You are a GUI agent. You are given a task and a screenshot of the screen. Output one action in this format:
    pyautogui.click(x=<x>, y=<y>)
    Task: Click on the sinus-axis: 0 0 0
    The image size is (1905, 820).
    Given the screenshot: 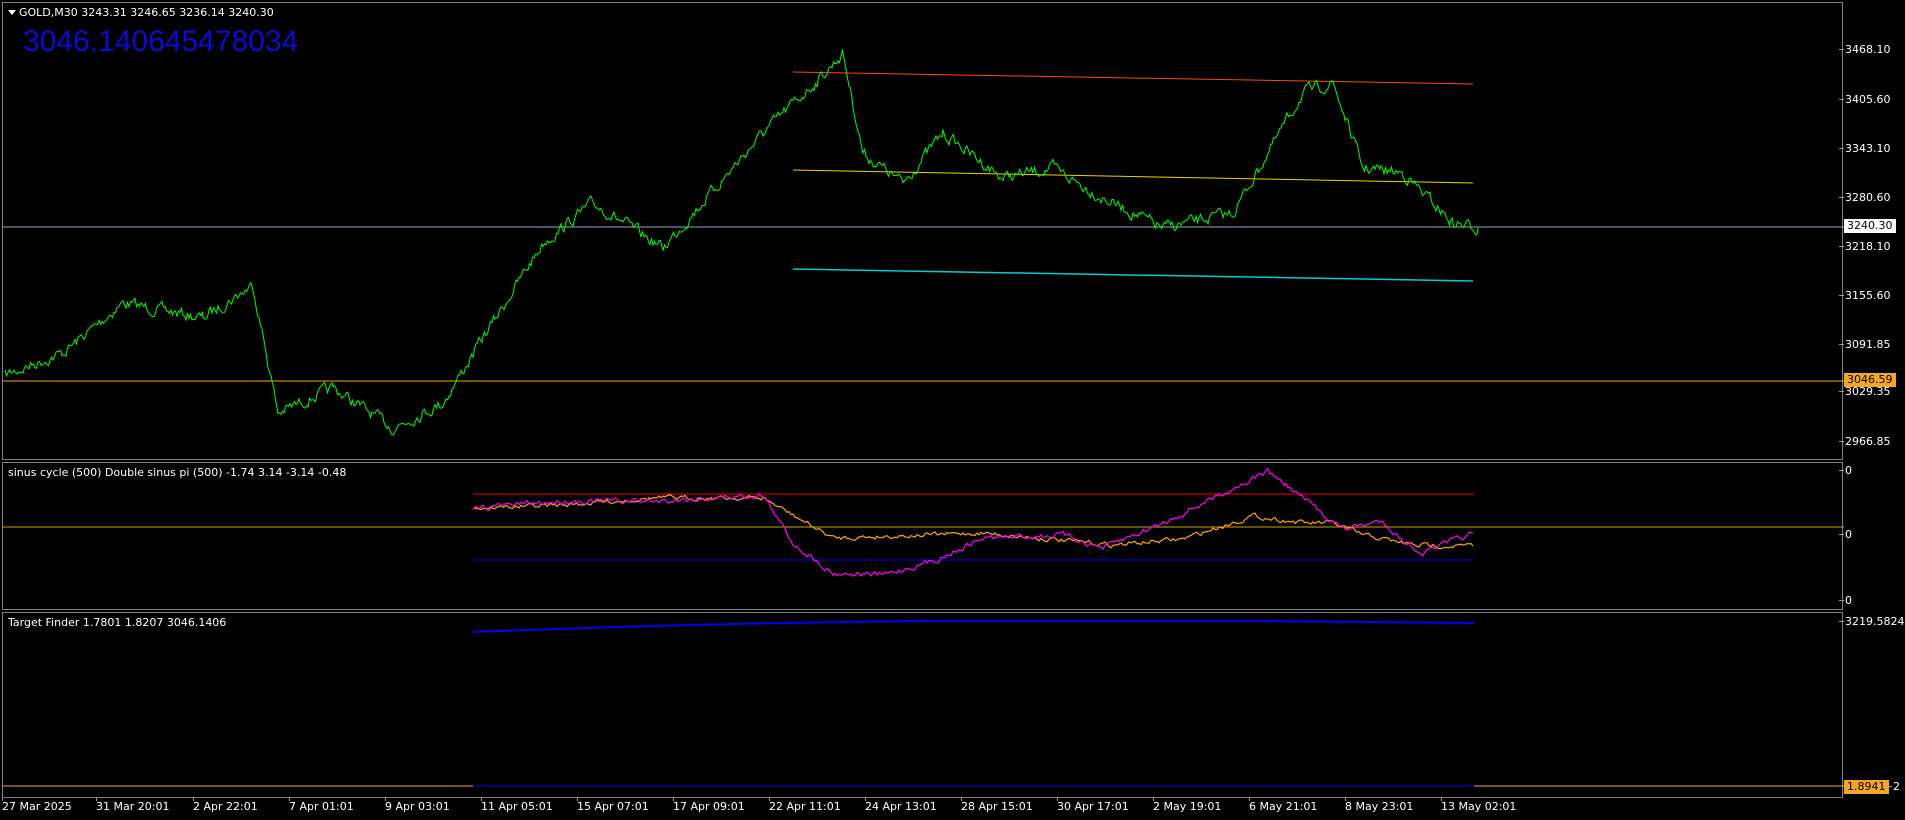 What is the action you would take?
    pyautogui.click(x=1872, y=536)
    